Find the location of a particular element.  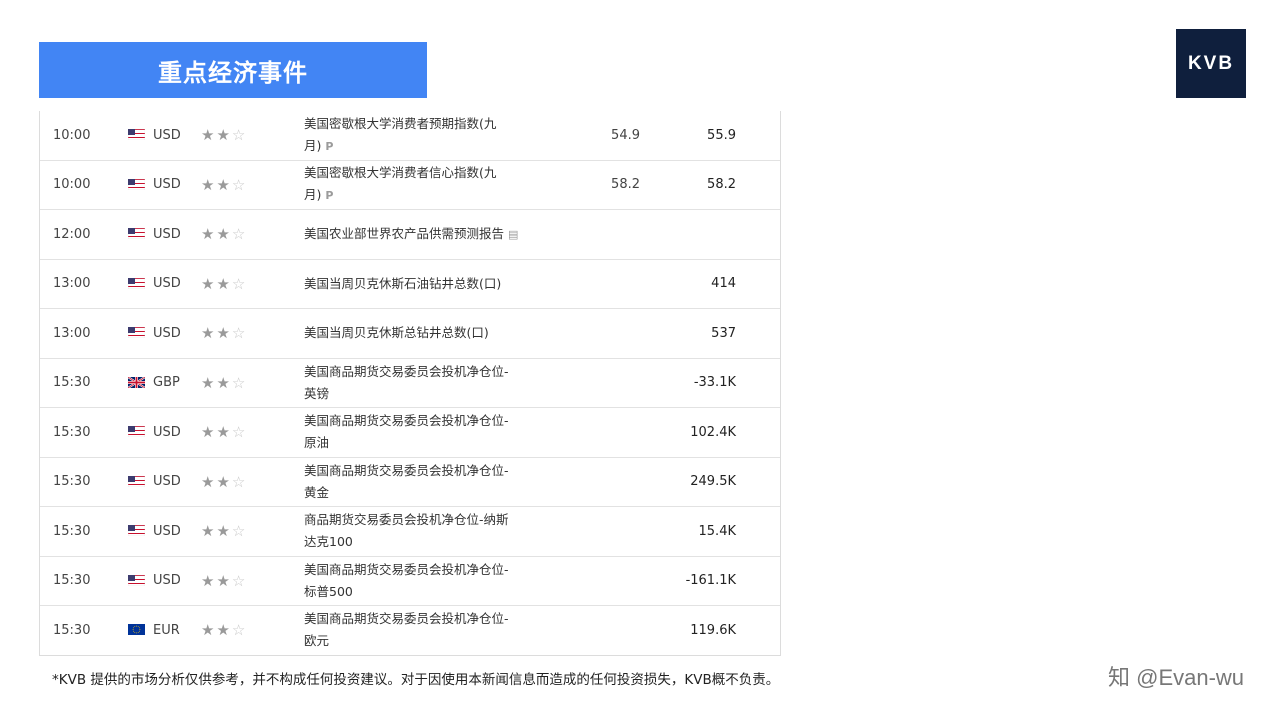

actual-value: 119.6K is located at coordinates (713, 630).